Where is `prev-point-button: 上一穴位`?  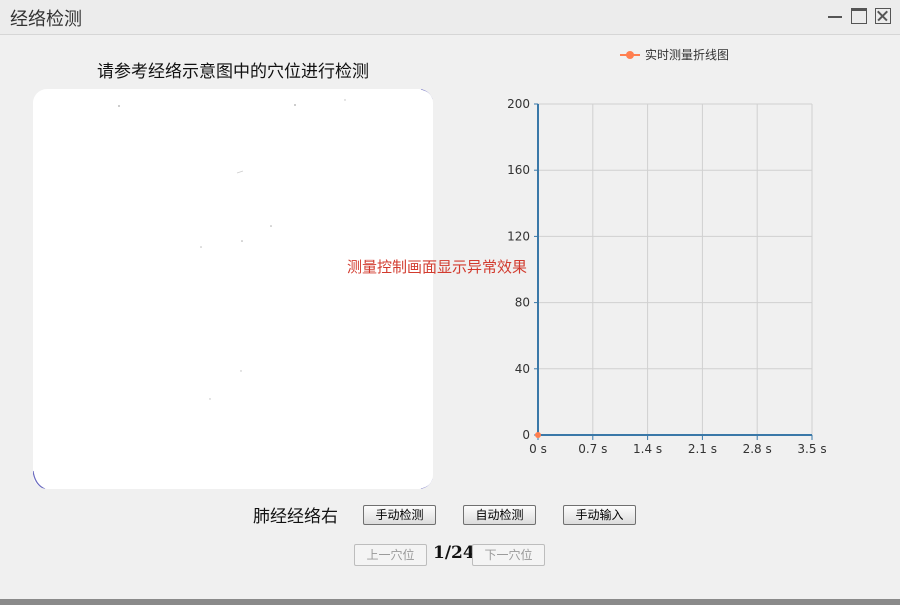
prev-point-button: 上一穴位 is located at coordinates (390, 555).